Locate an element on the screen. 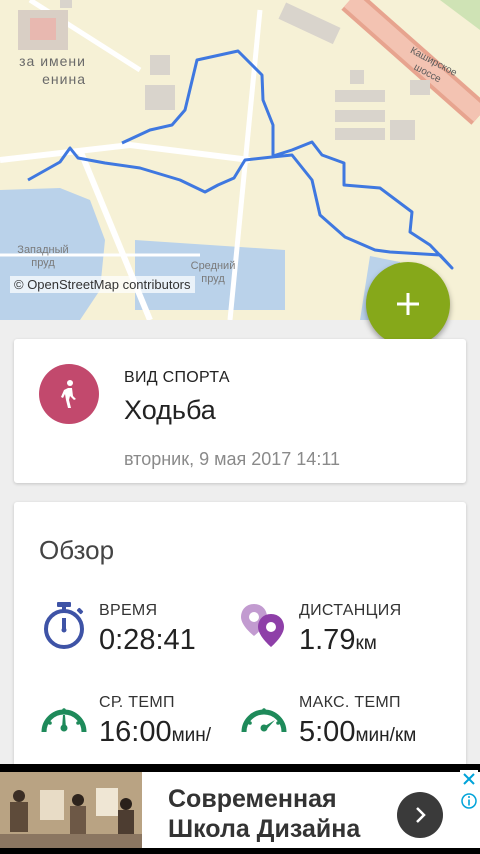 This screenshot has width=480, height=854. overview-title: Обзор is located at coordinates (77, 550).